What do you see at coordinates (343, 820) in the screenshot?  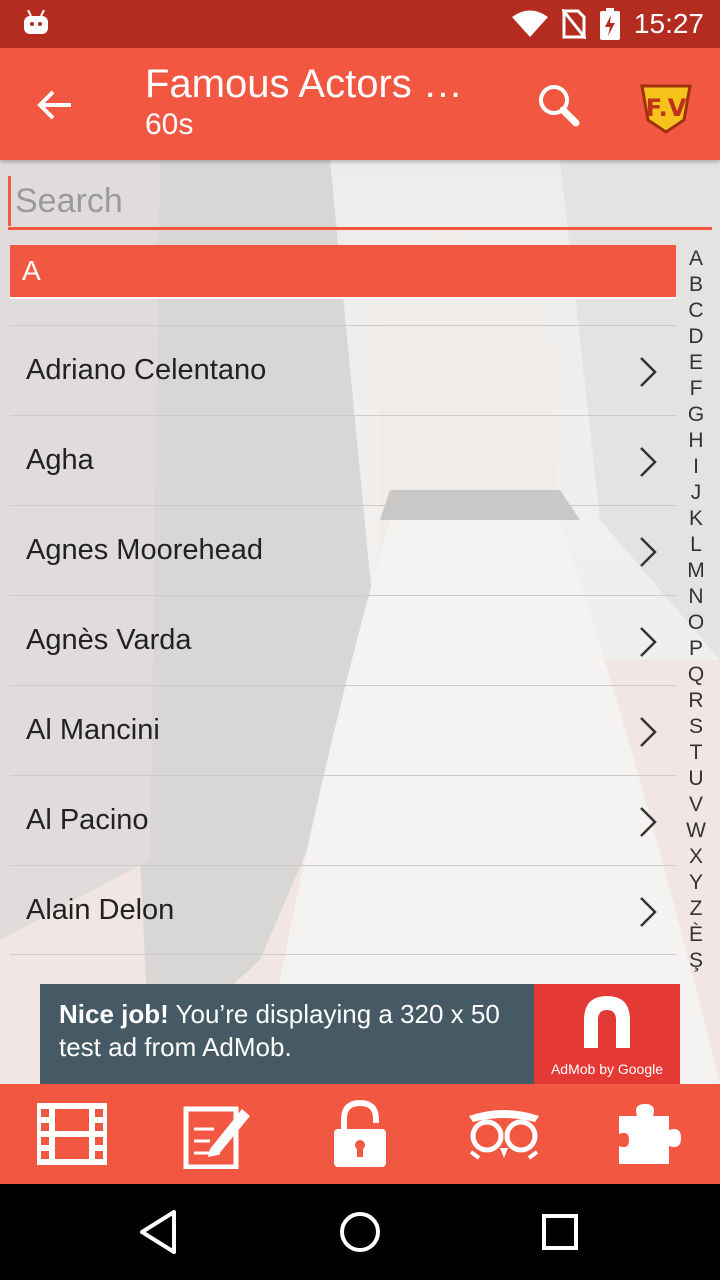 I see `list-item: Al Pacino` at bounding box center [343, 820].